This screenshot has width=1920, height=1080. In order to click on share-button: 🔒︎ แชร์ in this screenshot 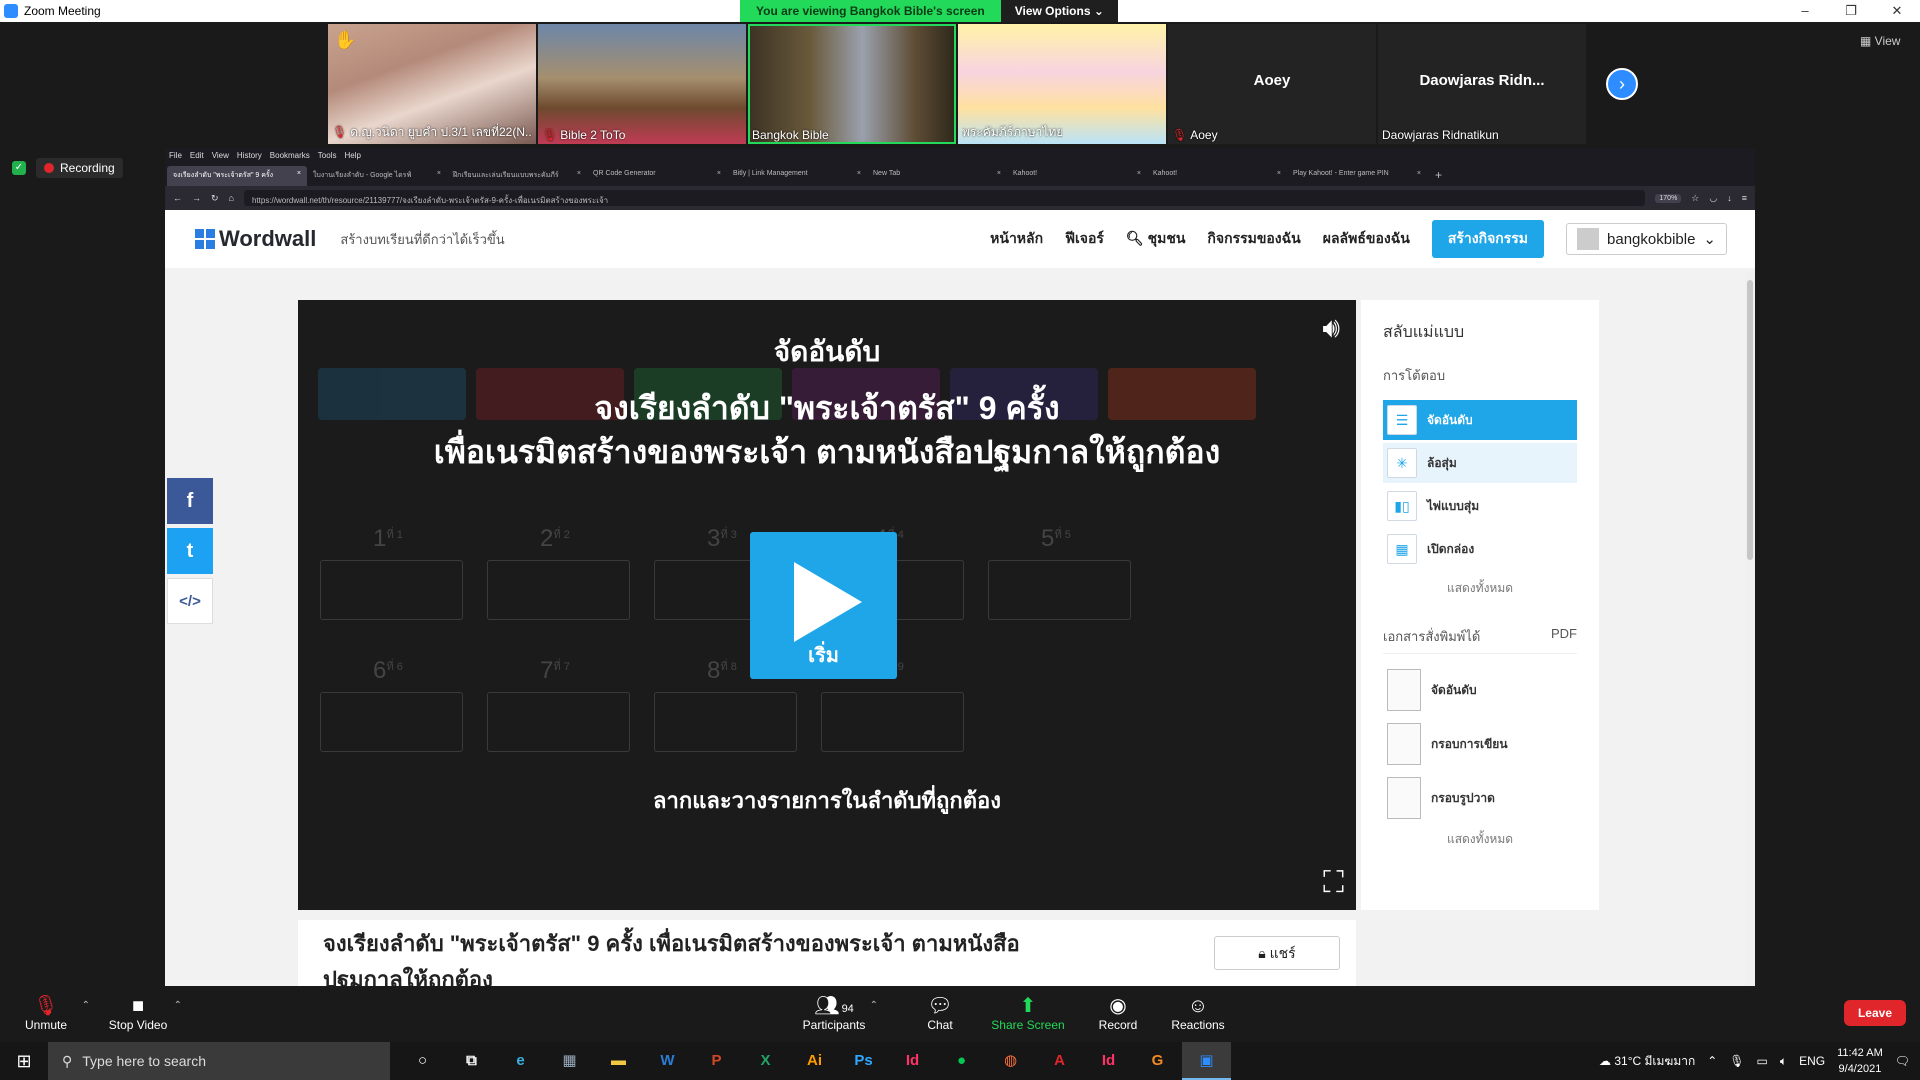, I will do `click(1277, 953)`.